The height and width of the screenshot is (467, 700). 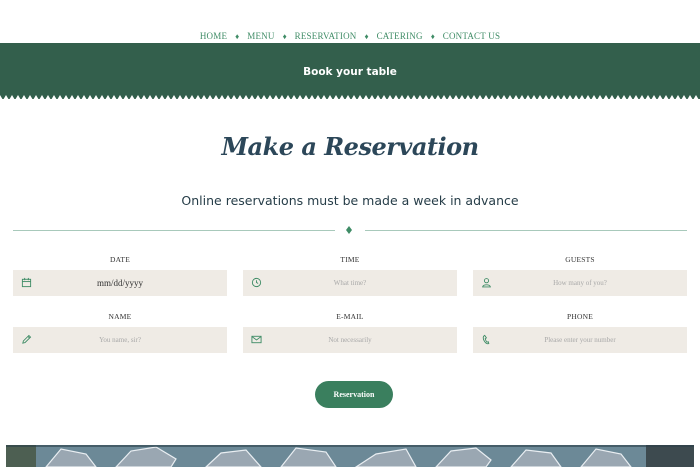 I want to click on phone-field, so click(x=580, y=340).